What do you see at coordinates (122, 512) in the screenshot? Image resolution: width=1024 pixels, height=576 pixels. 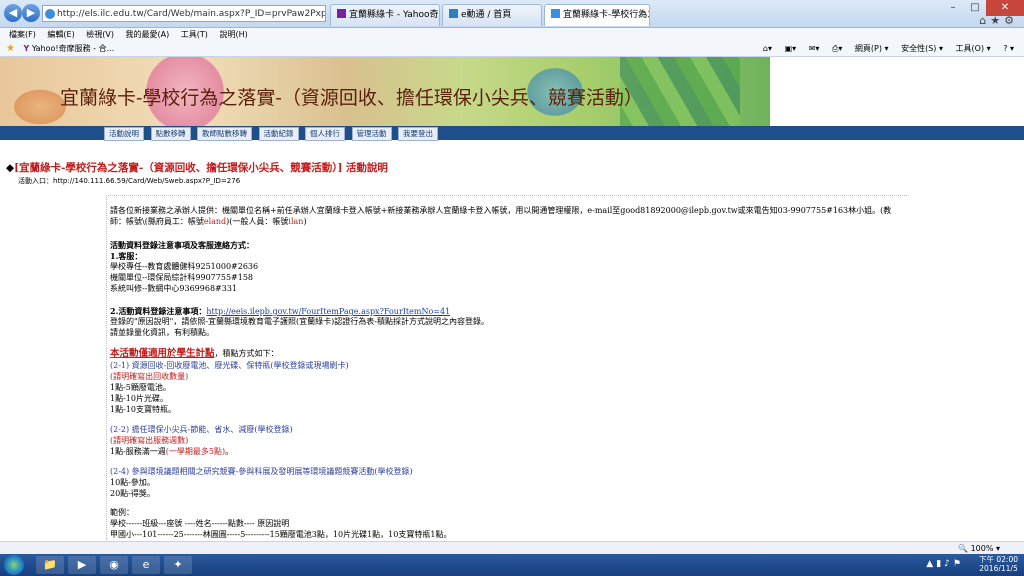 I see `example-title: 範例：` at bounding box center [122, 512].